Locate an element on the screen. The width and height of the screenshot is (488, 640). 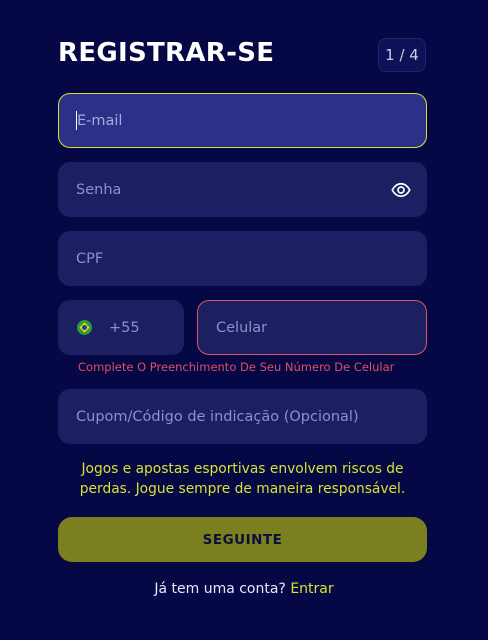
phone-field is located at coordinates (312, 327).